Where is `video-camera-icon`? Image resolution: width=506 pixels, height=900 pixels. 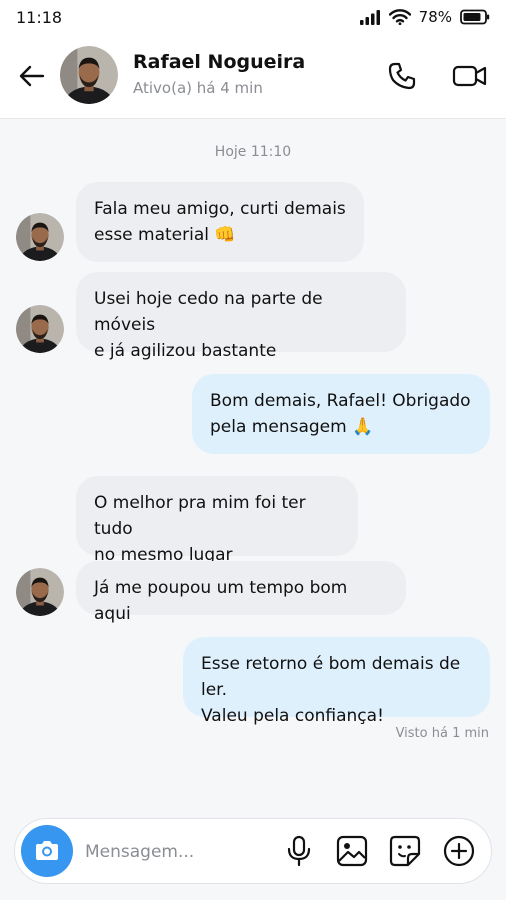
video-camera-icon is located at coordinates (469, 76).